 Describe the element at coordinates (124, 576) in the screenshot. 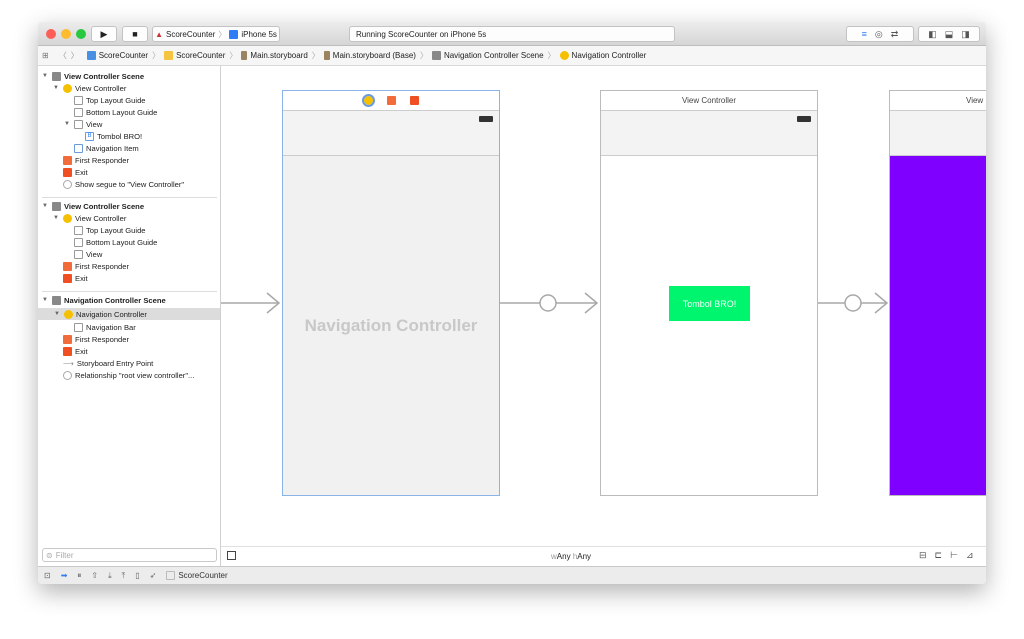

I see `step-out-icon: ⤒` at that location.